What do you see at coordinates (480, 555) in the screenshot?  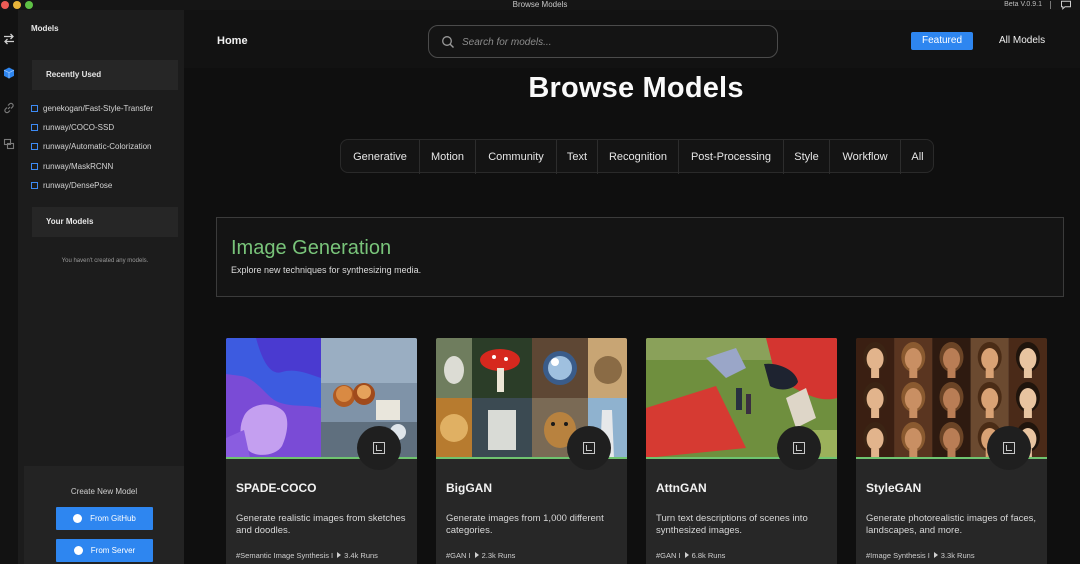 I see `card-meta: #GAN I 2.3k Runs` at bounding box center [480, 555].